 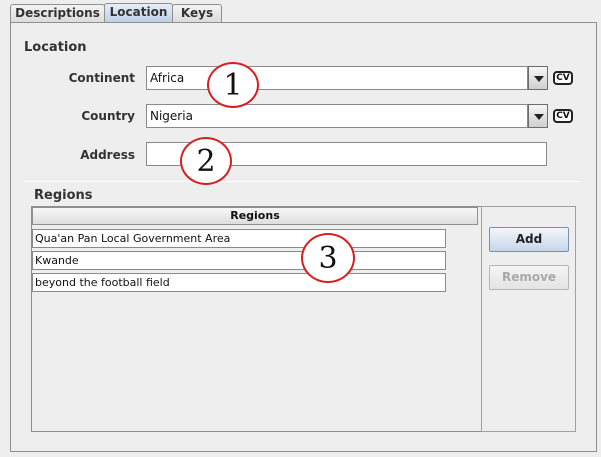 I want to click on regions-section-title: Regions, so click(x=63, y=195).